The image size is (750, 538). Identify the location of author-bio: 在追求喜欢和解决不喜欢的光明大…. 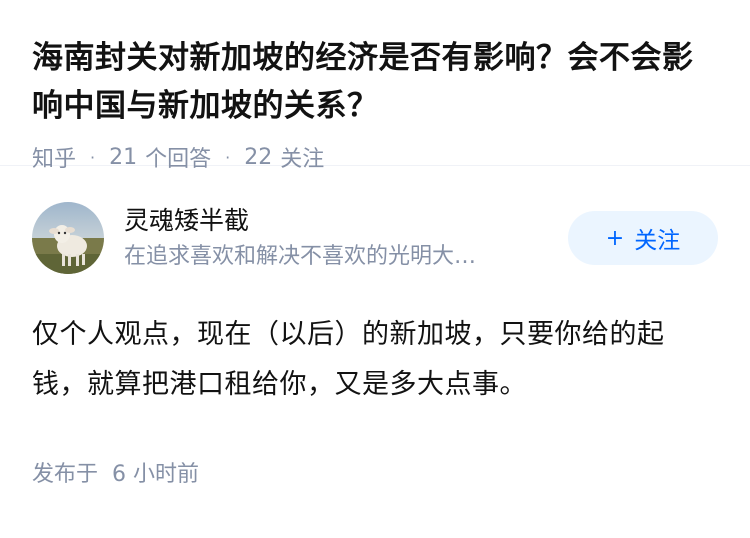
(300, 256).